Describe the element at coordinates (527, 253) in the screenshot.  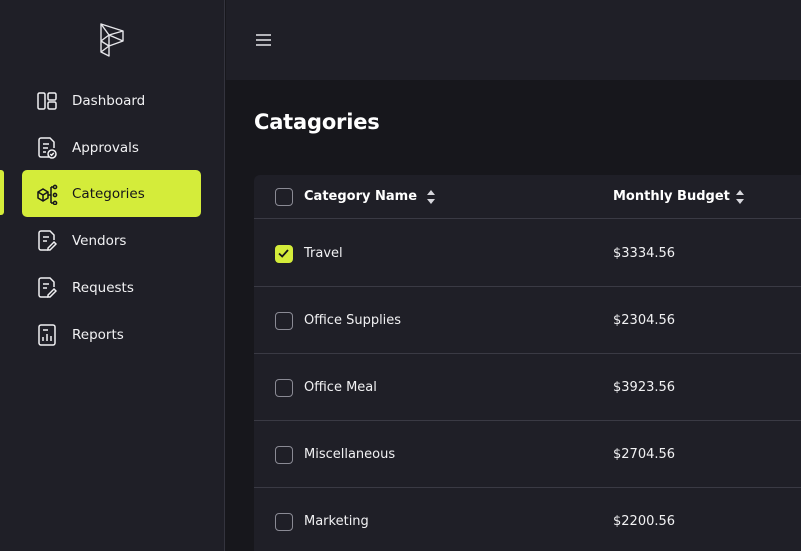
I see `table-row: Travel $3334.56` at that location.